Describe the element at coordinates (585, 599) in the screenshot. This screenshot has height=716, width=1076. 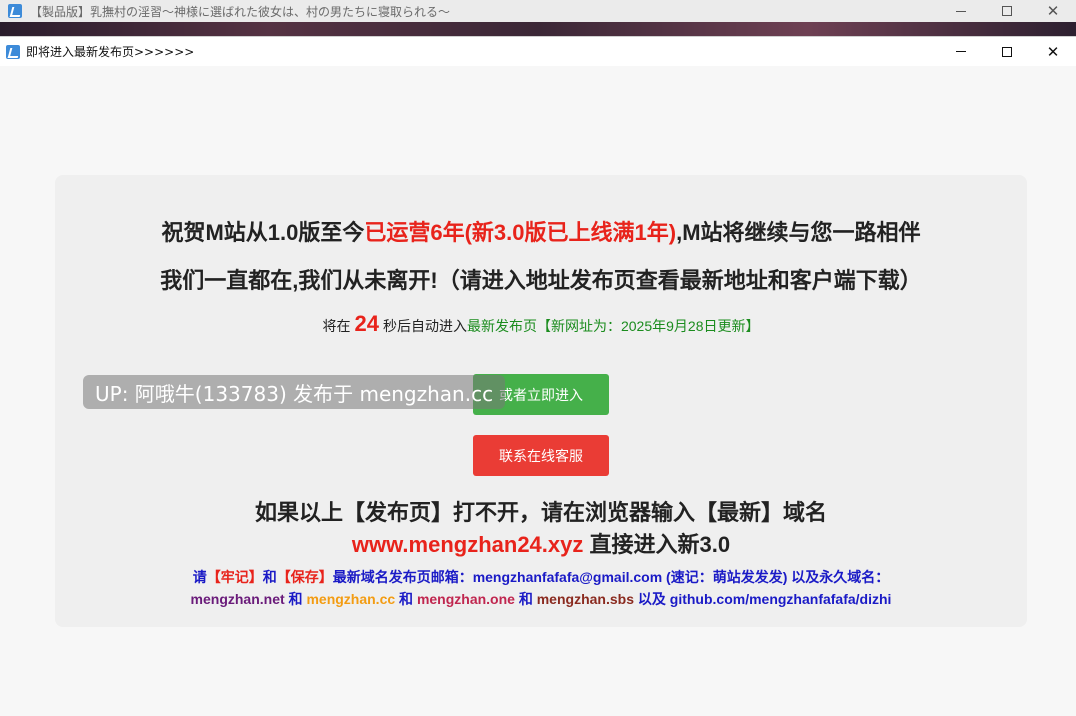
I see `domain-link: mengzhan.sbs` at that location.